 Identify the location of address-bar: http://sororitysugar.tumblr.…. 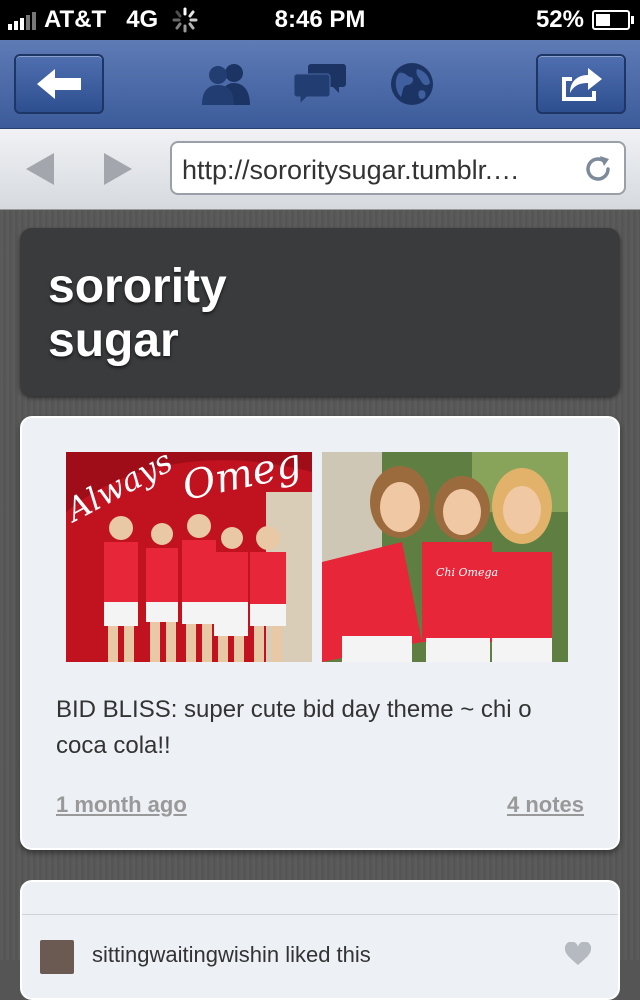
(398, 168).